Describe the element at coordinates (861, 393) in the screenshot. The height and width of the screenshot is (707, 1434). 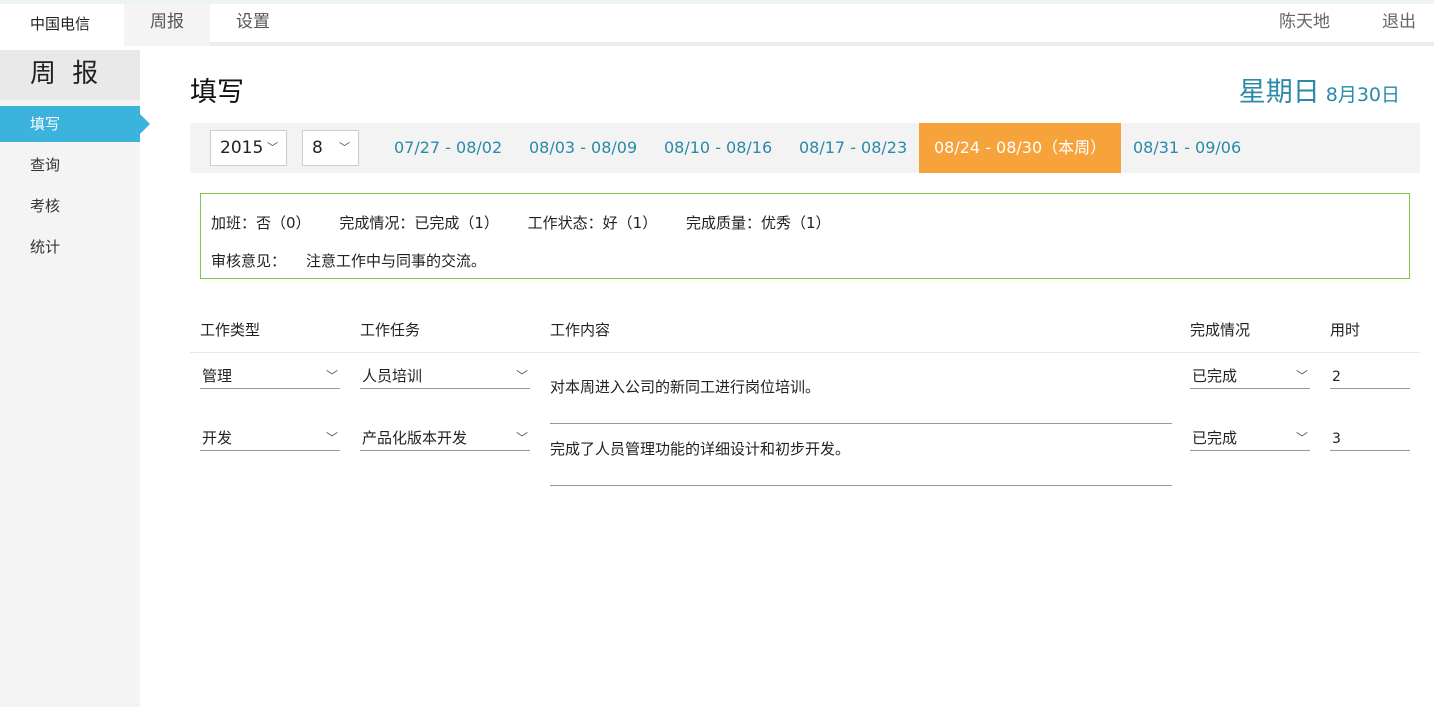
I see `row1-content-textarea: 对本周进入公司的新同工进行岗位培训。` at that location.